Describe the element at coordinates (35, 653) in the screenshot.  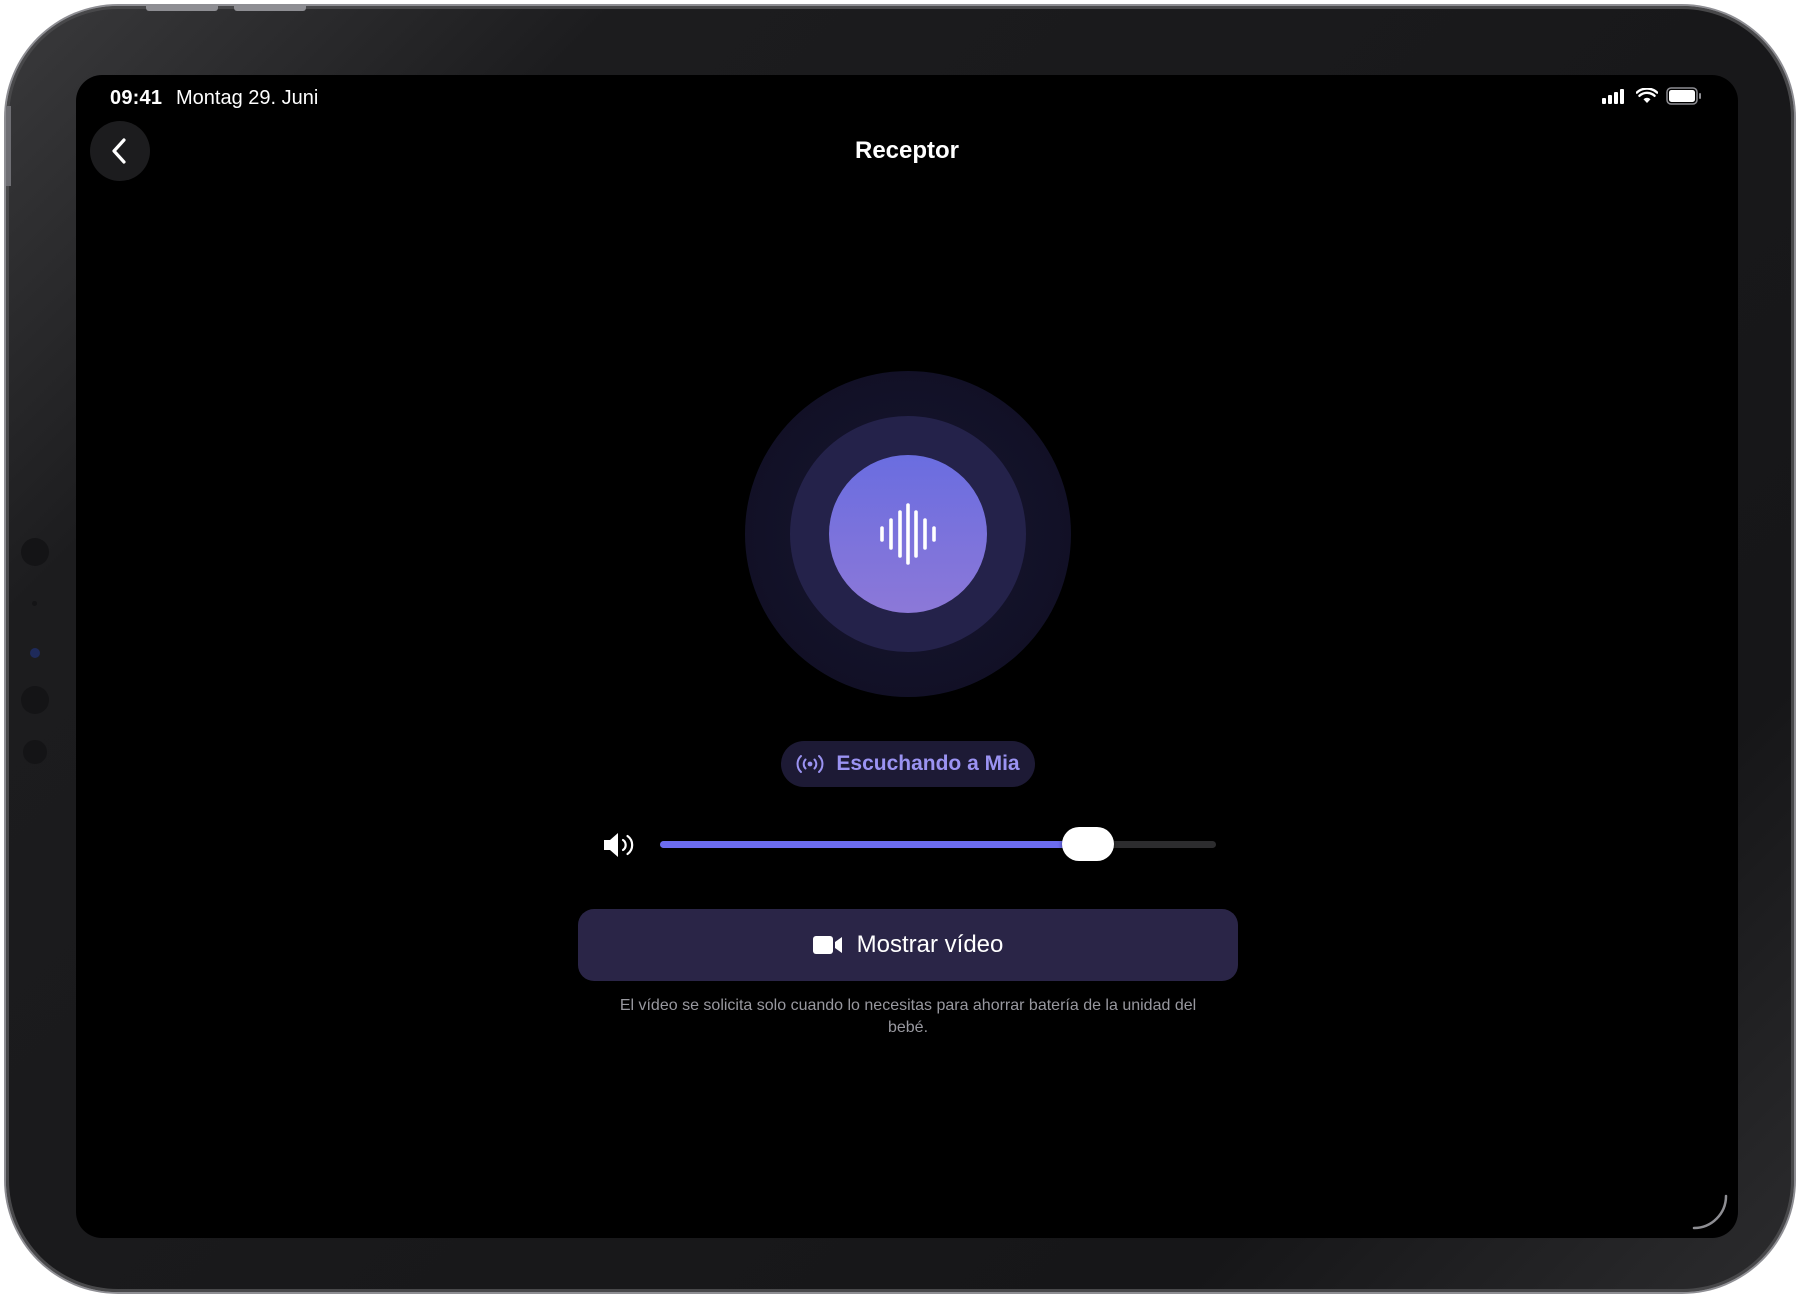
I see `front-camera` at that location.